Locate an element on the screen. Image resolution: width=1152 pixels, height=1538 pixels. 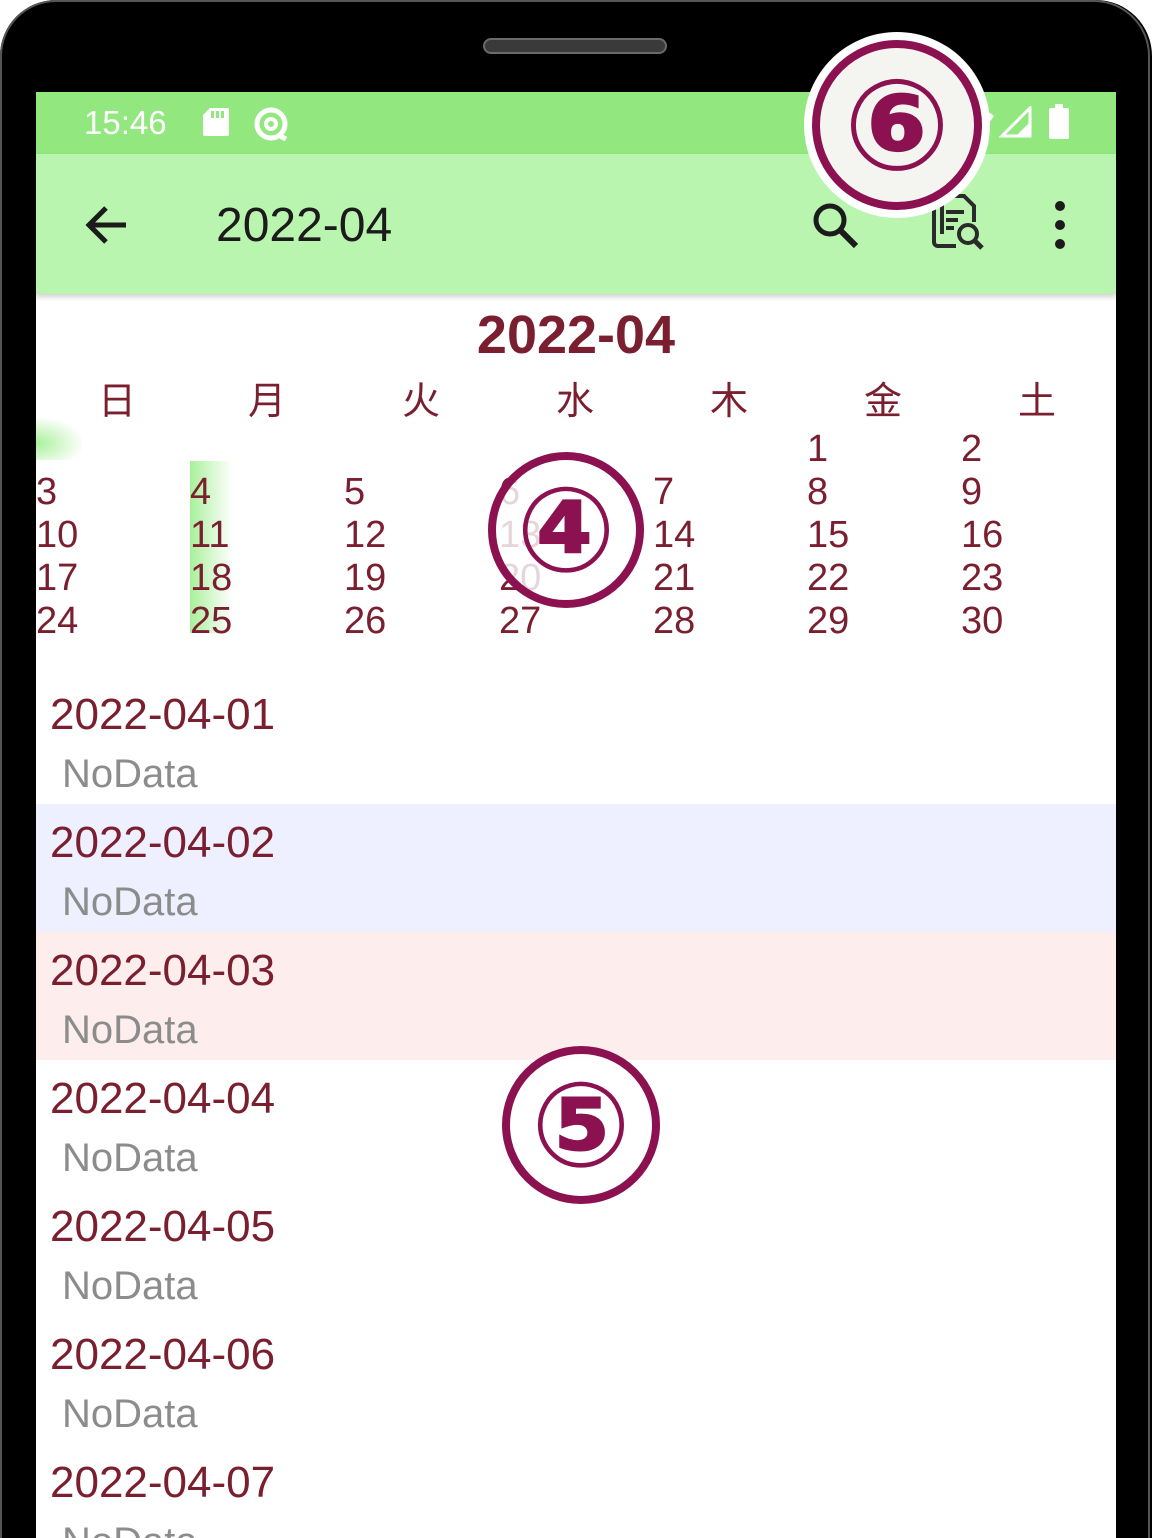
calendar-day: 5 is located at coordinates (354, 492).